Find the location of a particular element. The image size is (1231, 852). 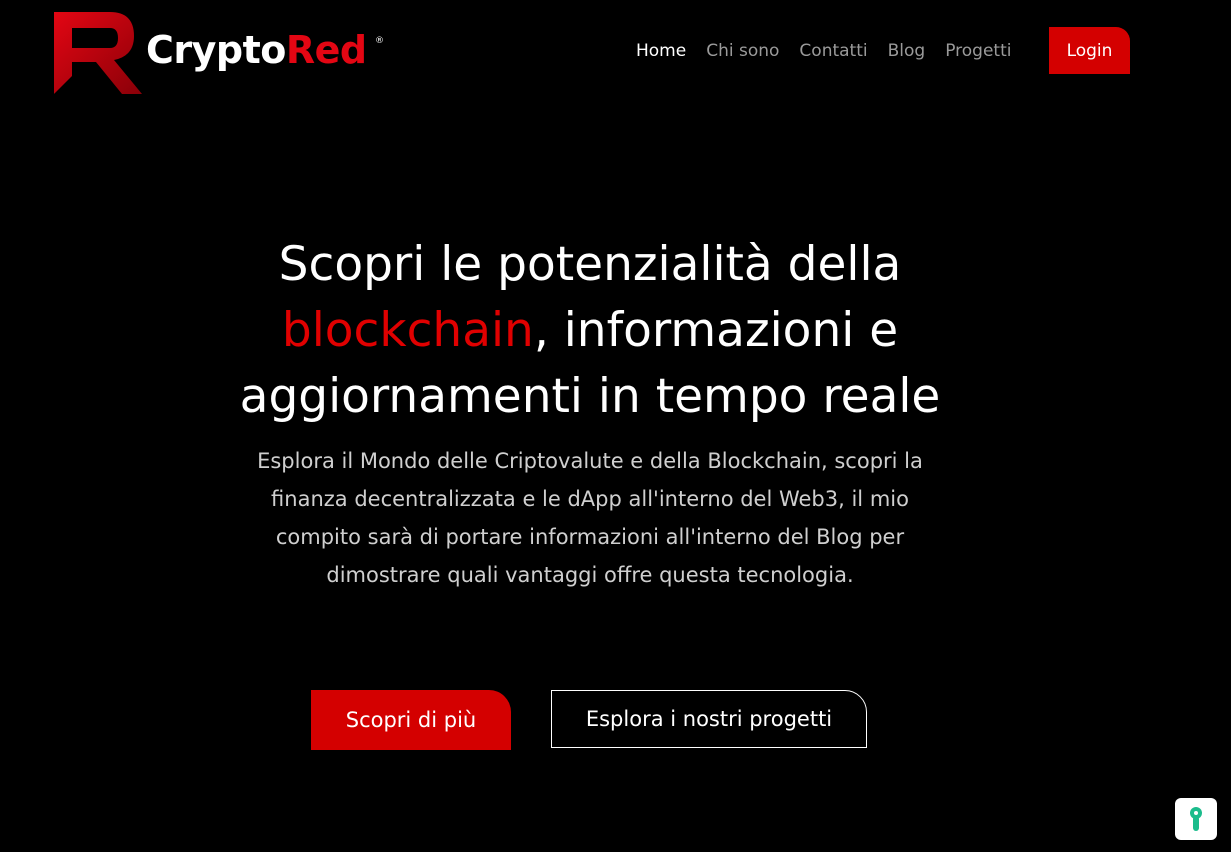

main-nav: Home Chi sono Contatti Blog Progetti is located at coordinates (833, 50).